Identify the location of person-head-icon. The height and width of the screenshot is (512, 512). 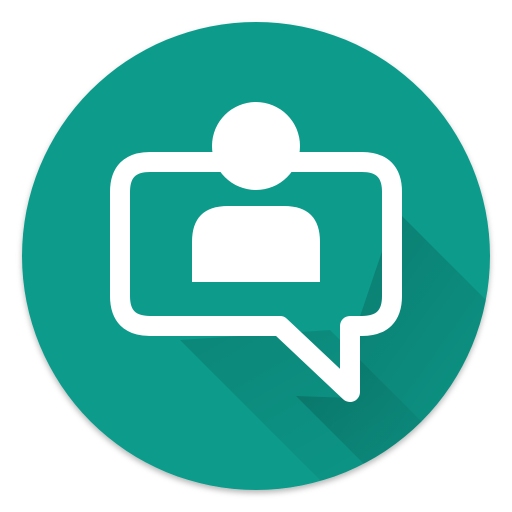
(256, 146).